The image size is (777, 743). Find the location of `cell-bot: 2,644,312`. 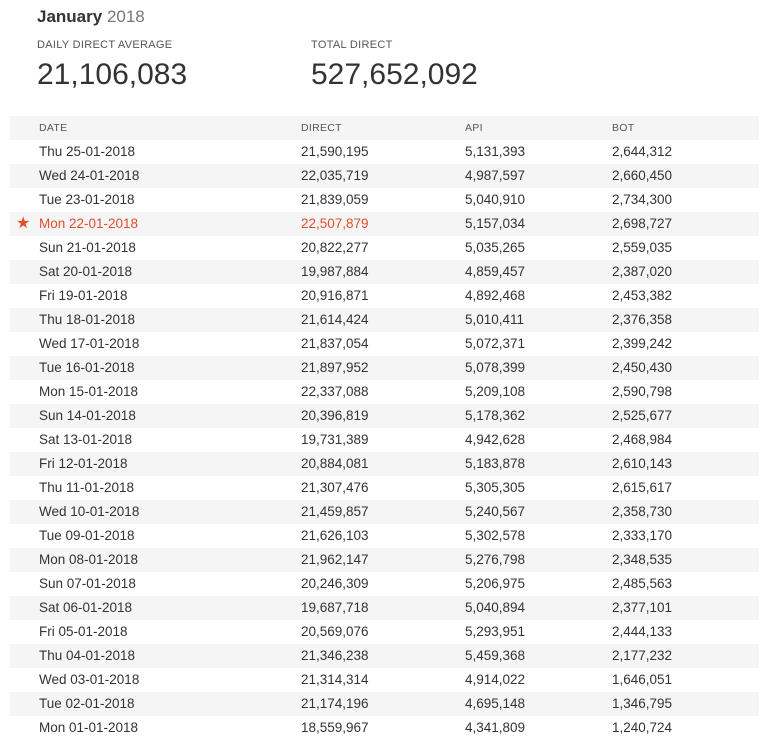

cell-bot: 2,644,312 is located at coordinates (642, 151).